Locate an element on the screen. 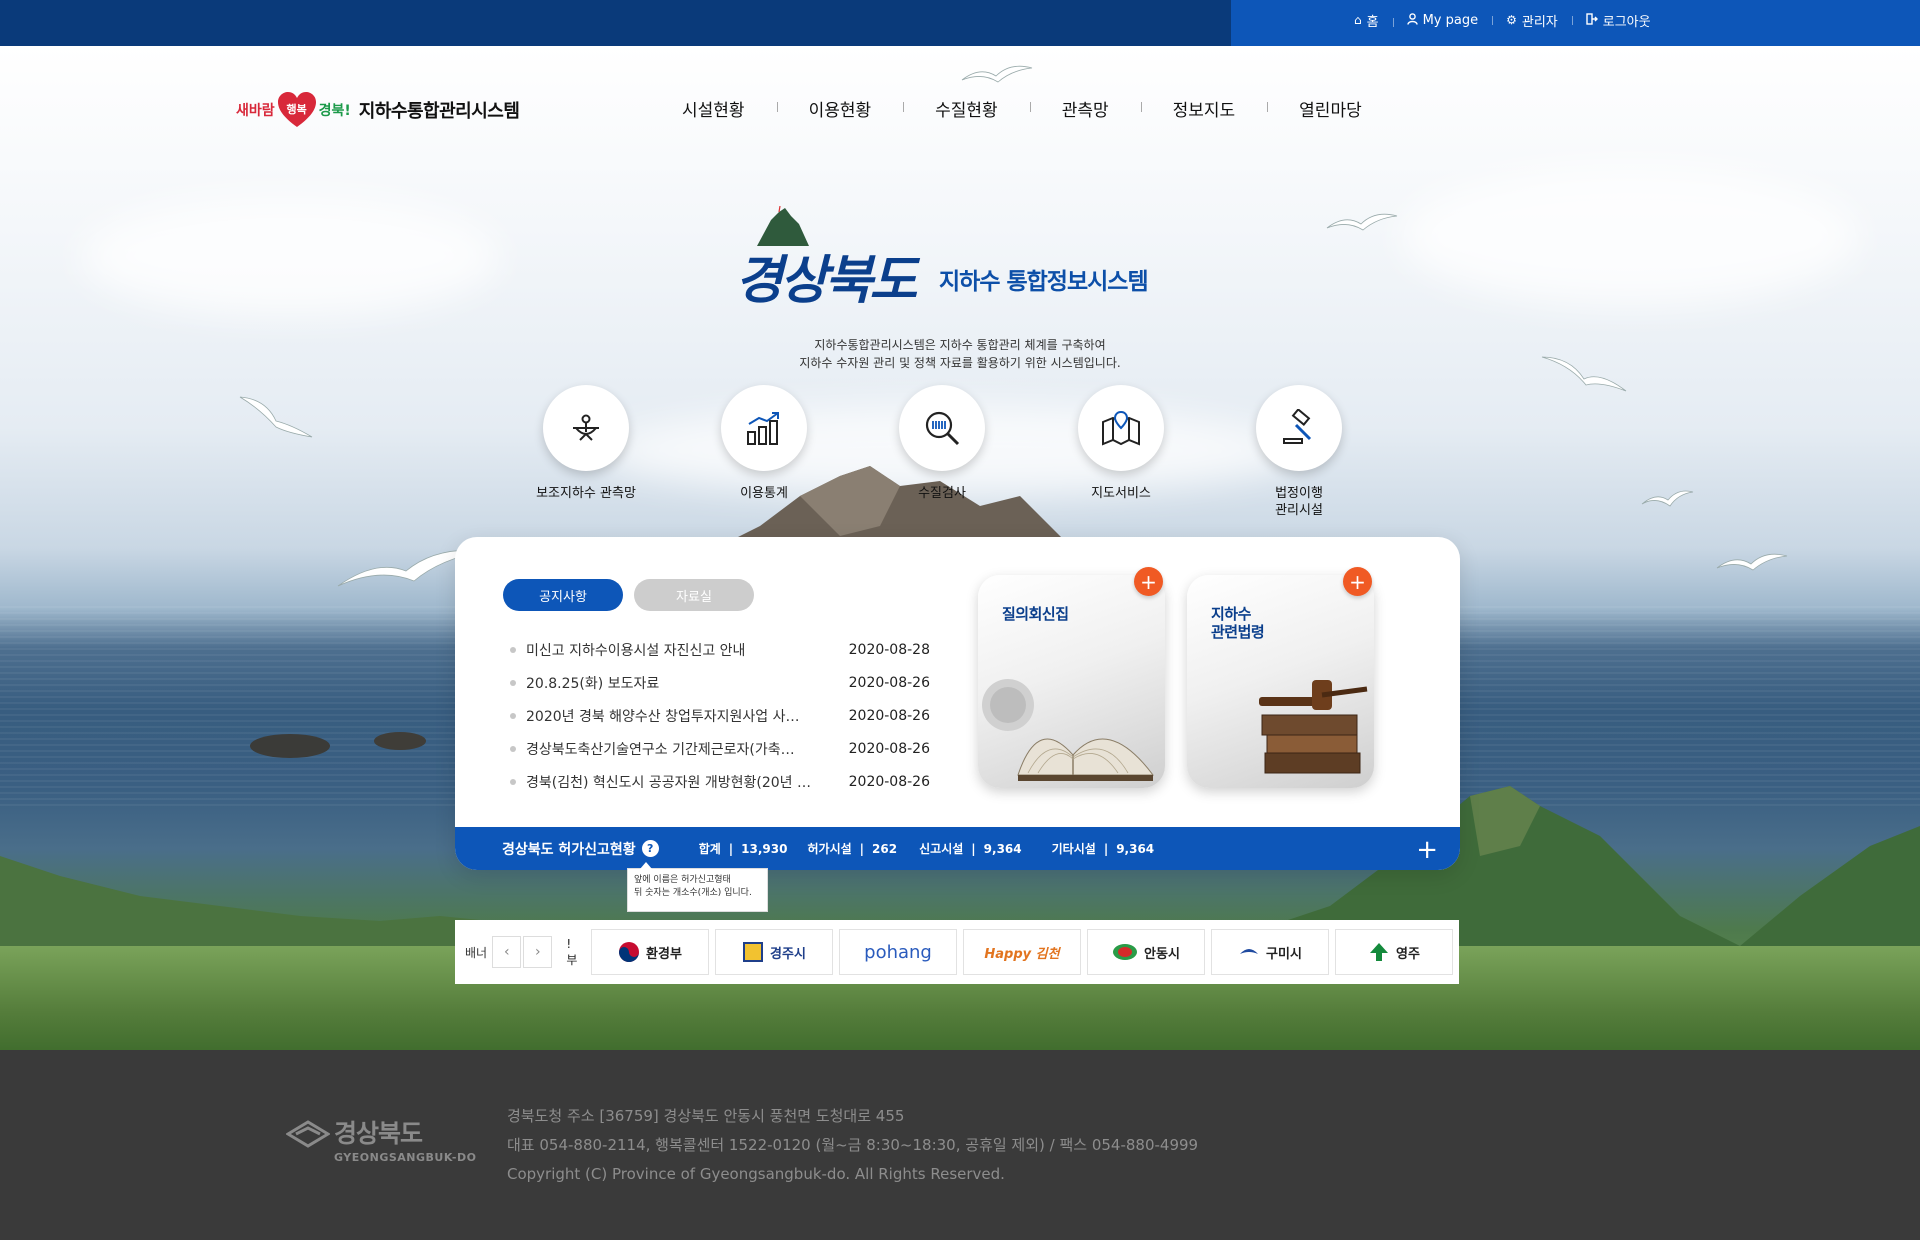 The height and width of the screenshot is (1240, 1920). logout-link: 로그아웃 is located at coordinates (1618, 20).